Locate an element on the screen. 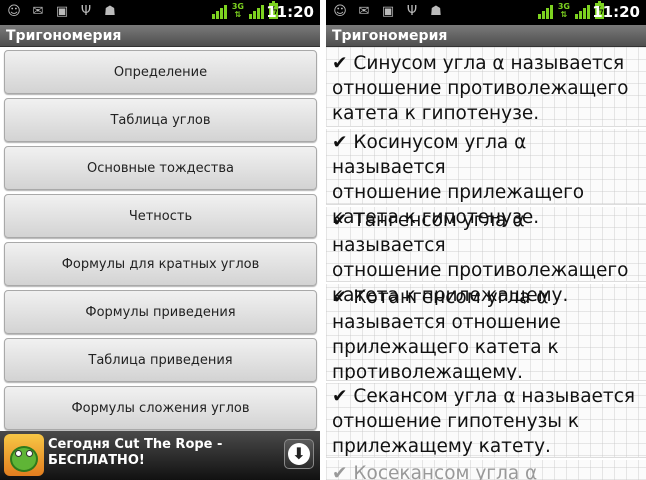  definition-line: Котангенсом угла α is located at coordinates (451, 297).